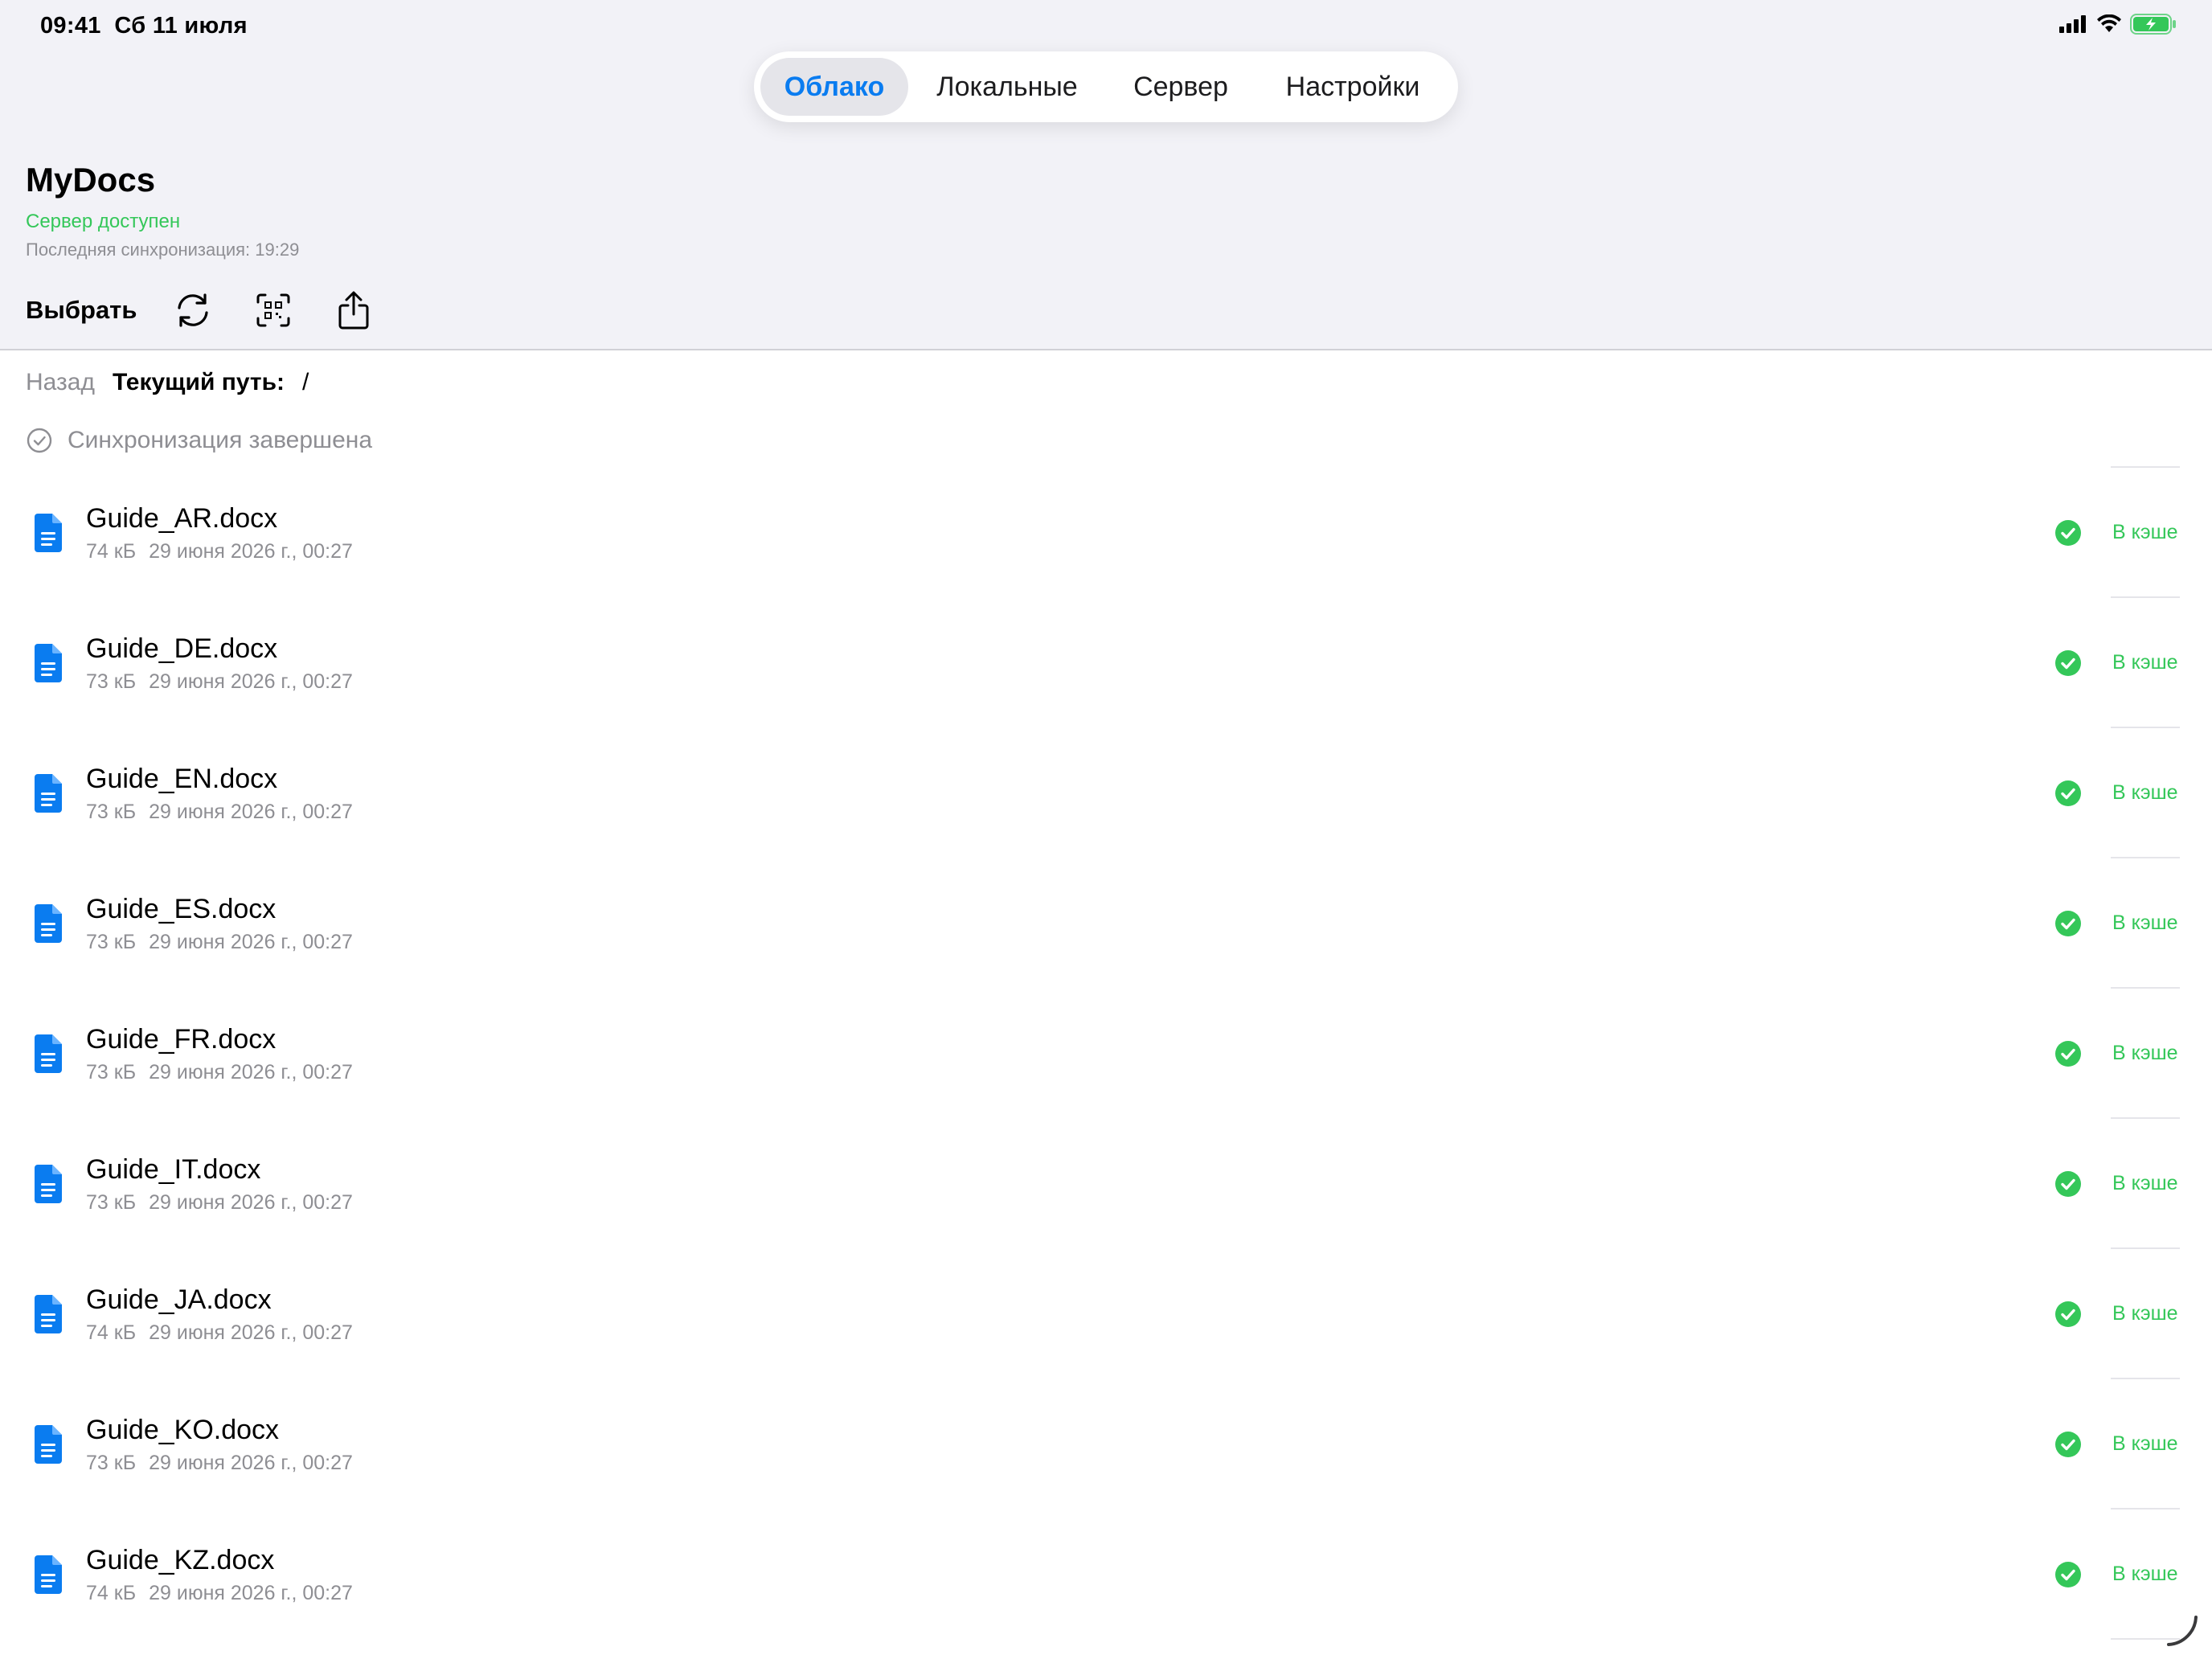 The height and width of the screenshot is (1659, 2212). I want to click on page-title: MyDocs, so click(91, 180).